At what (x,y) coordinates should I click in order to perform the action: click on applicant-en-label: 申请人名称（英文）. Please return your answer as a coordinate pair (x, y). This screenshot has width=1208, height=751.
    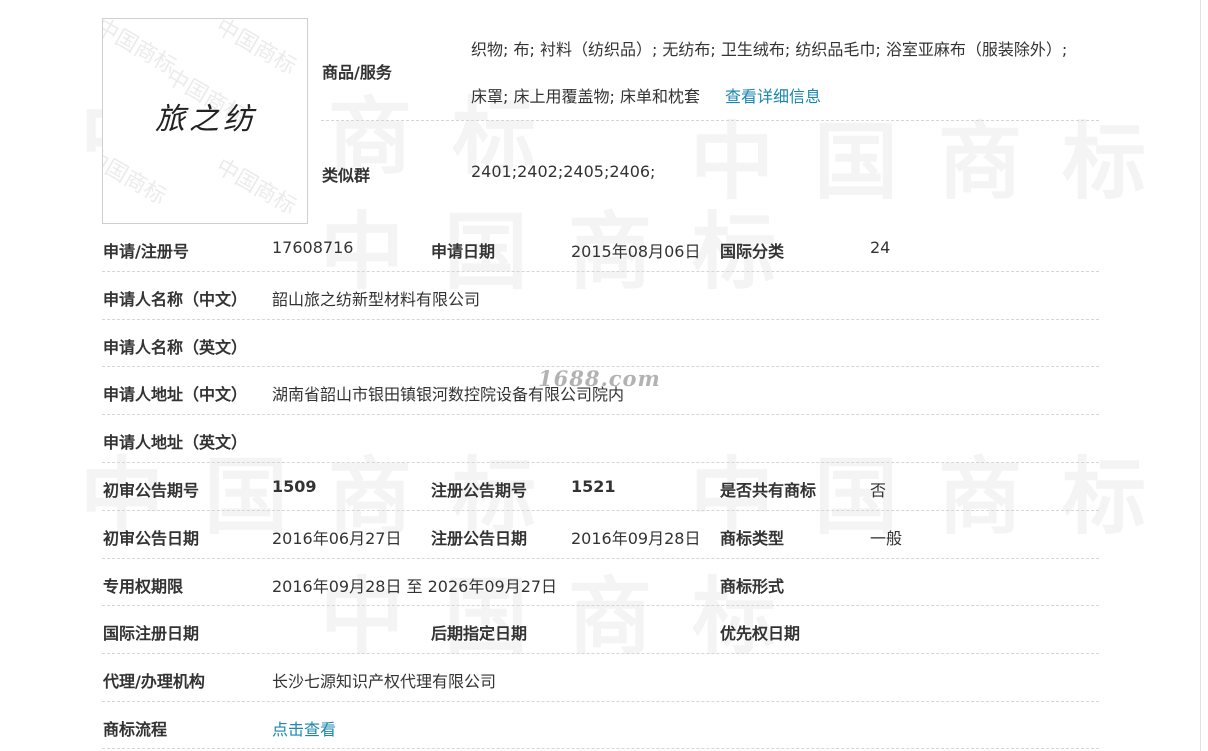
    Looking at the image, I should click on (175, 347).